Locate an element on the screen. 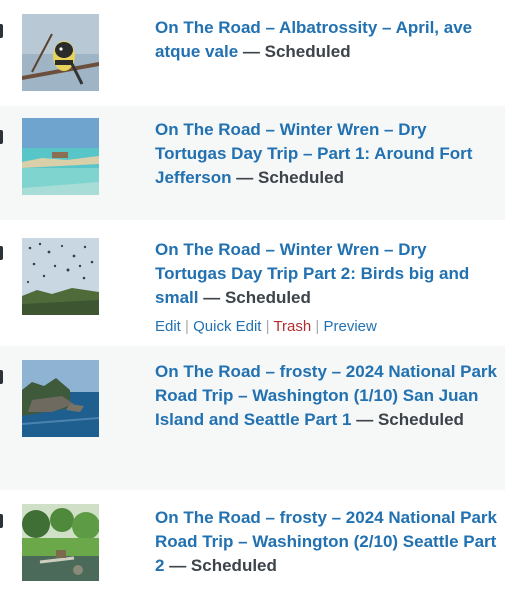  row-actions: Edit | Quick Edit | Trash | Preview is located at coordinates (266, 327).